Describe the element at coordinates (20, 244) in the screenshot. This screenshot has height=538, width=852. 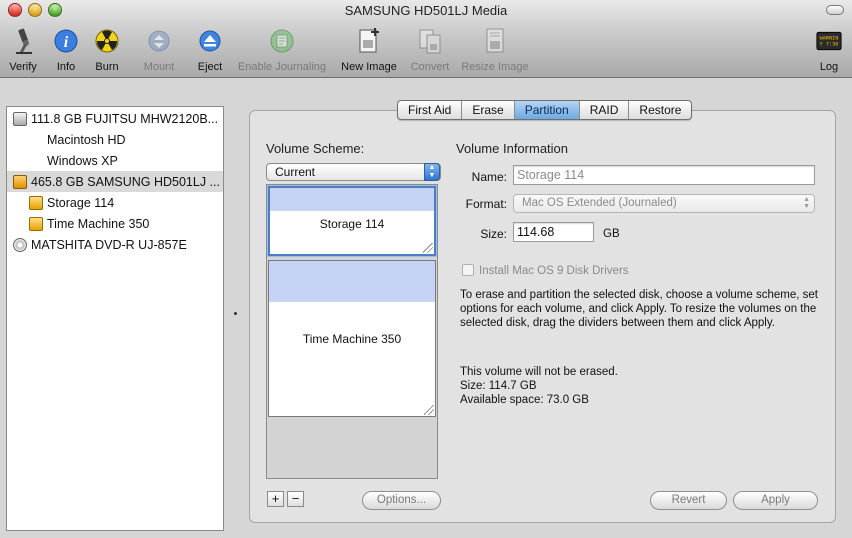
I see `optical-disc-icon` at that location.